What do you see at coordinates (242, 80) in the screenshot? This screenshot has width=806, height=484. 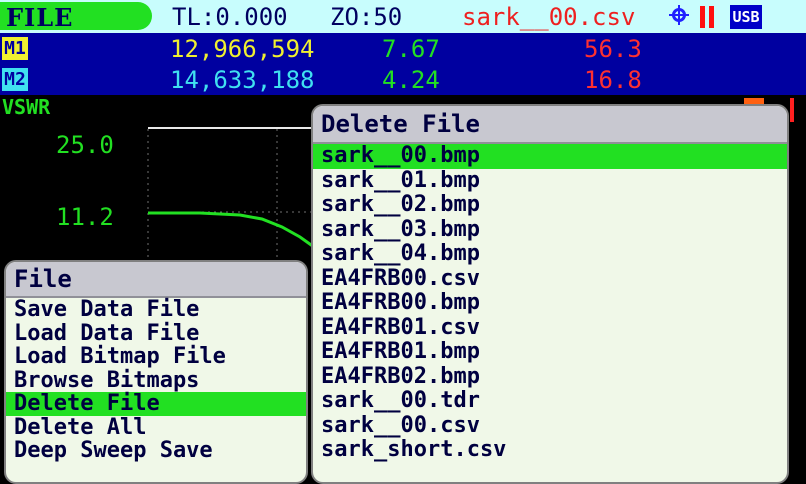 I see `marker-frequency: 14,633,188` at bounding box center [242, 80].